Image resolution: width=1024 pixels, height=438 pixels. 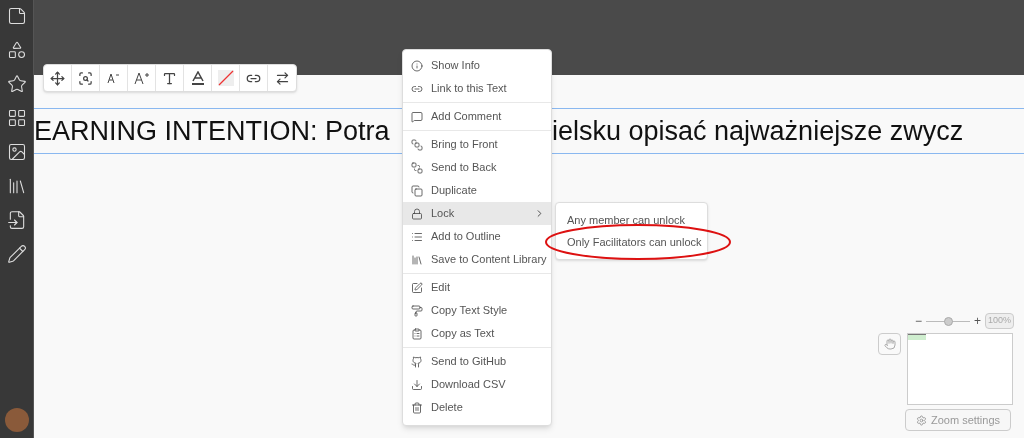 I want to click on duplicate-icon, so click(x=417, y=190).